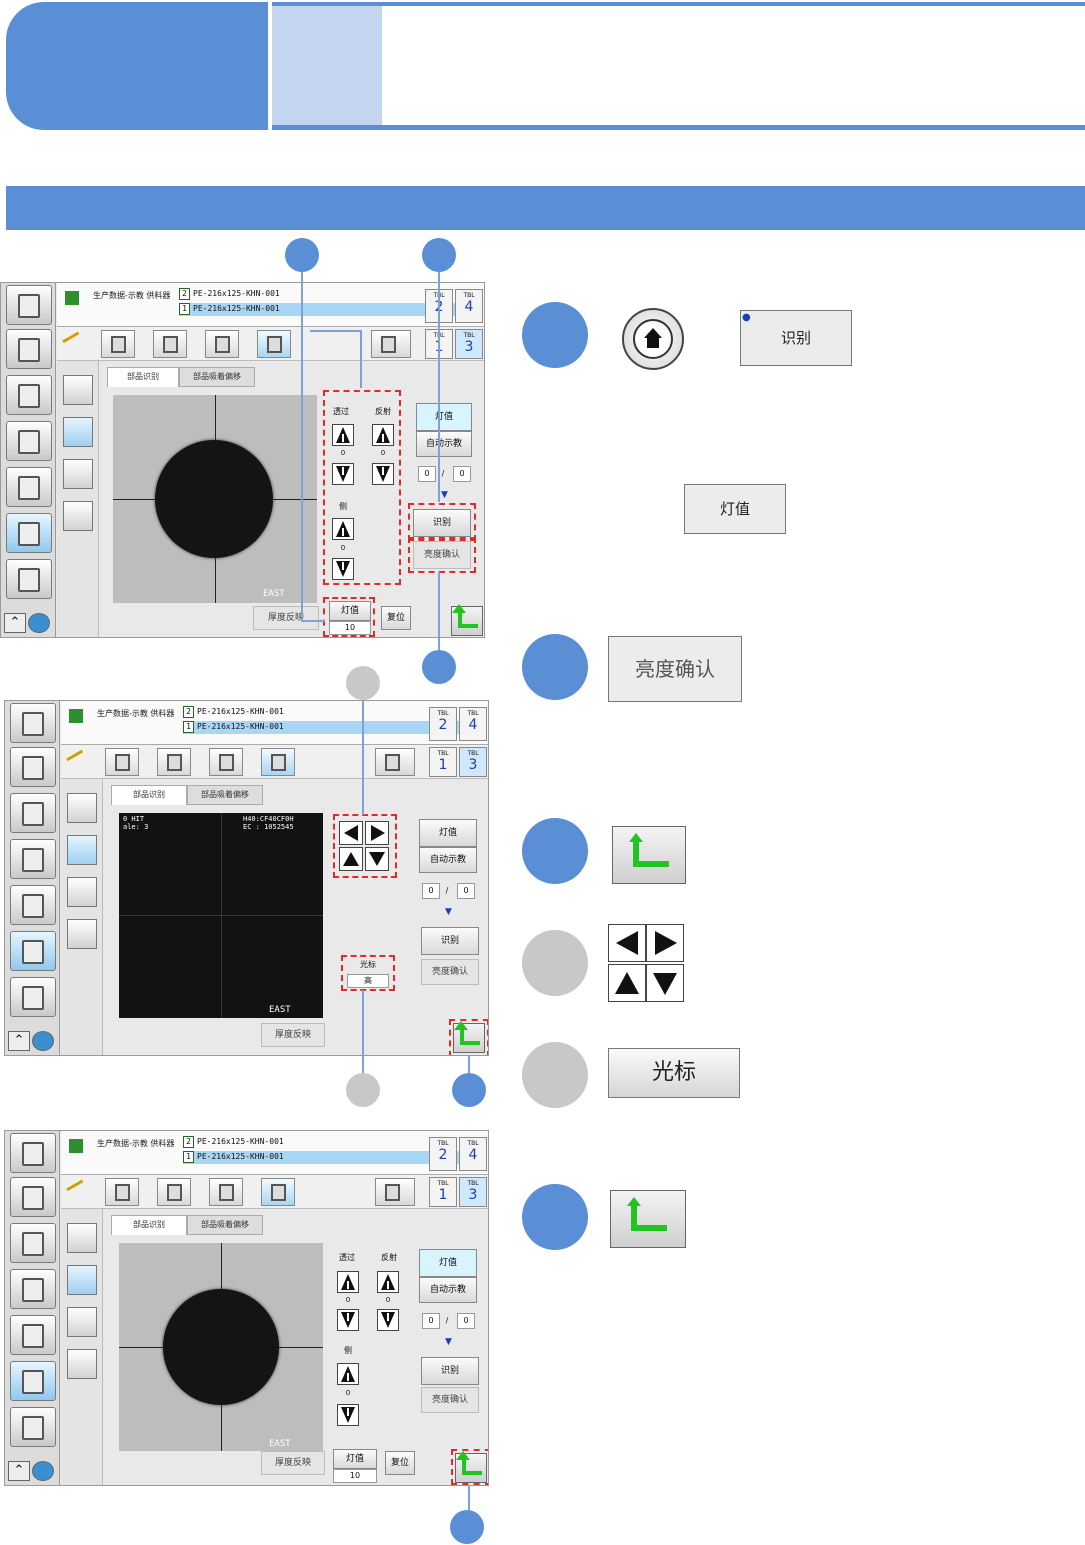  What do you see at coordinates (388, 1282) in the screenshot?
I see `reflect-up-button` at bounding box center [388, 1282].